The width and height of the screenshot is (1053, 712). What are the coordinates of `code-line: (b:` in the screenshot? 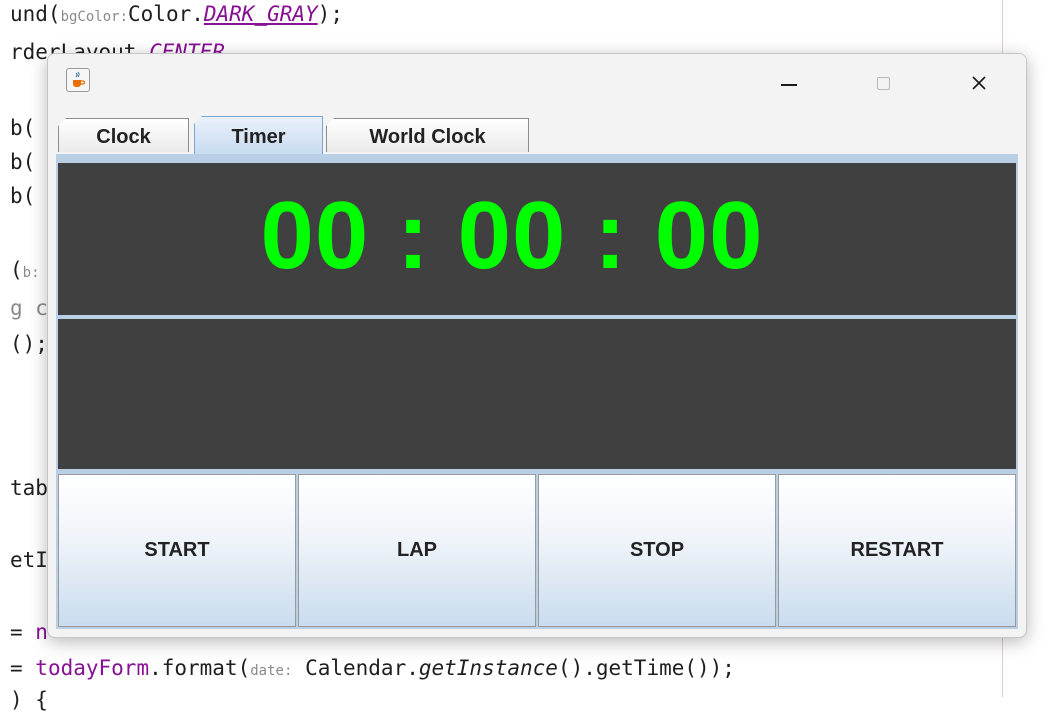 It's located at (25, 270).